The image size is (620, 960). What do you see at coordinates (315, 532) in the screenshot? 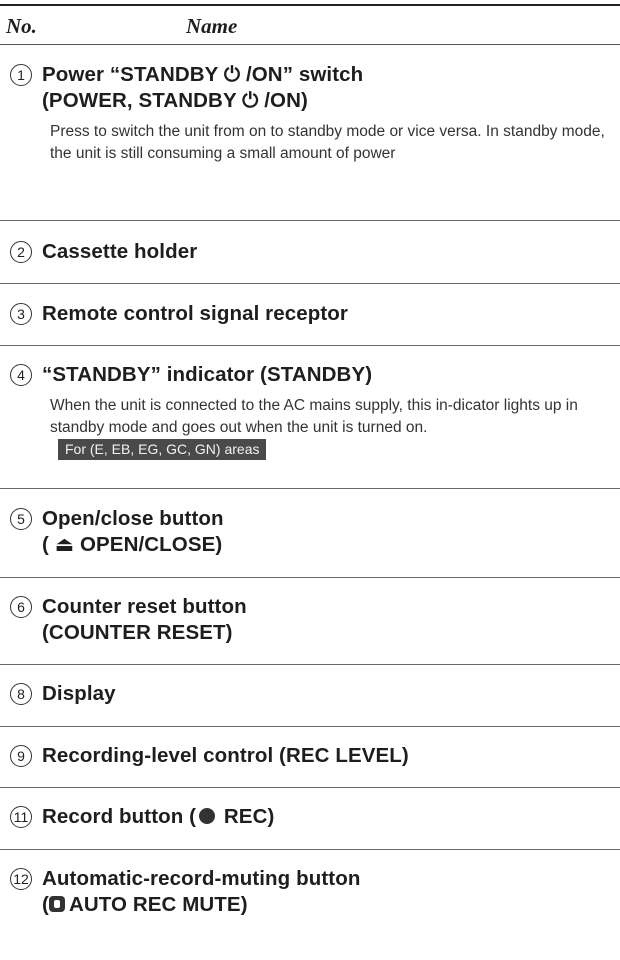
I see `list-item: 5 Open/close button ( ⏏ OPEN/CLOSE)` at bounding box center [315, 532].